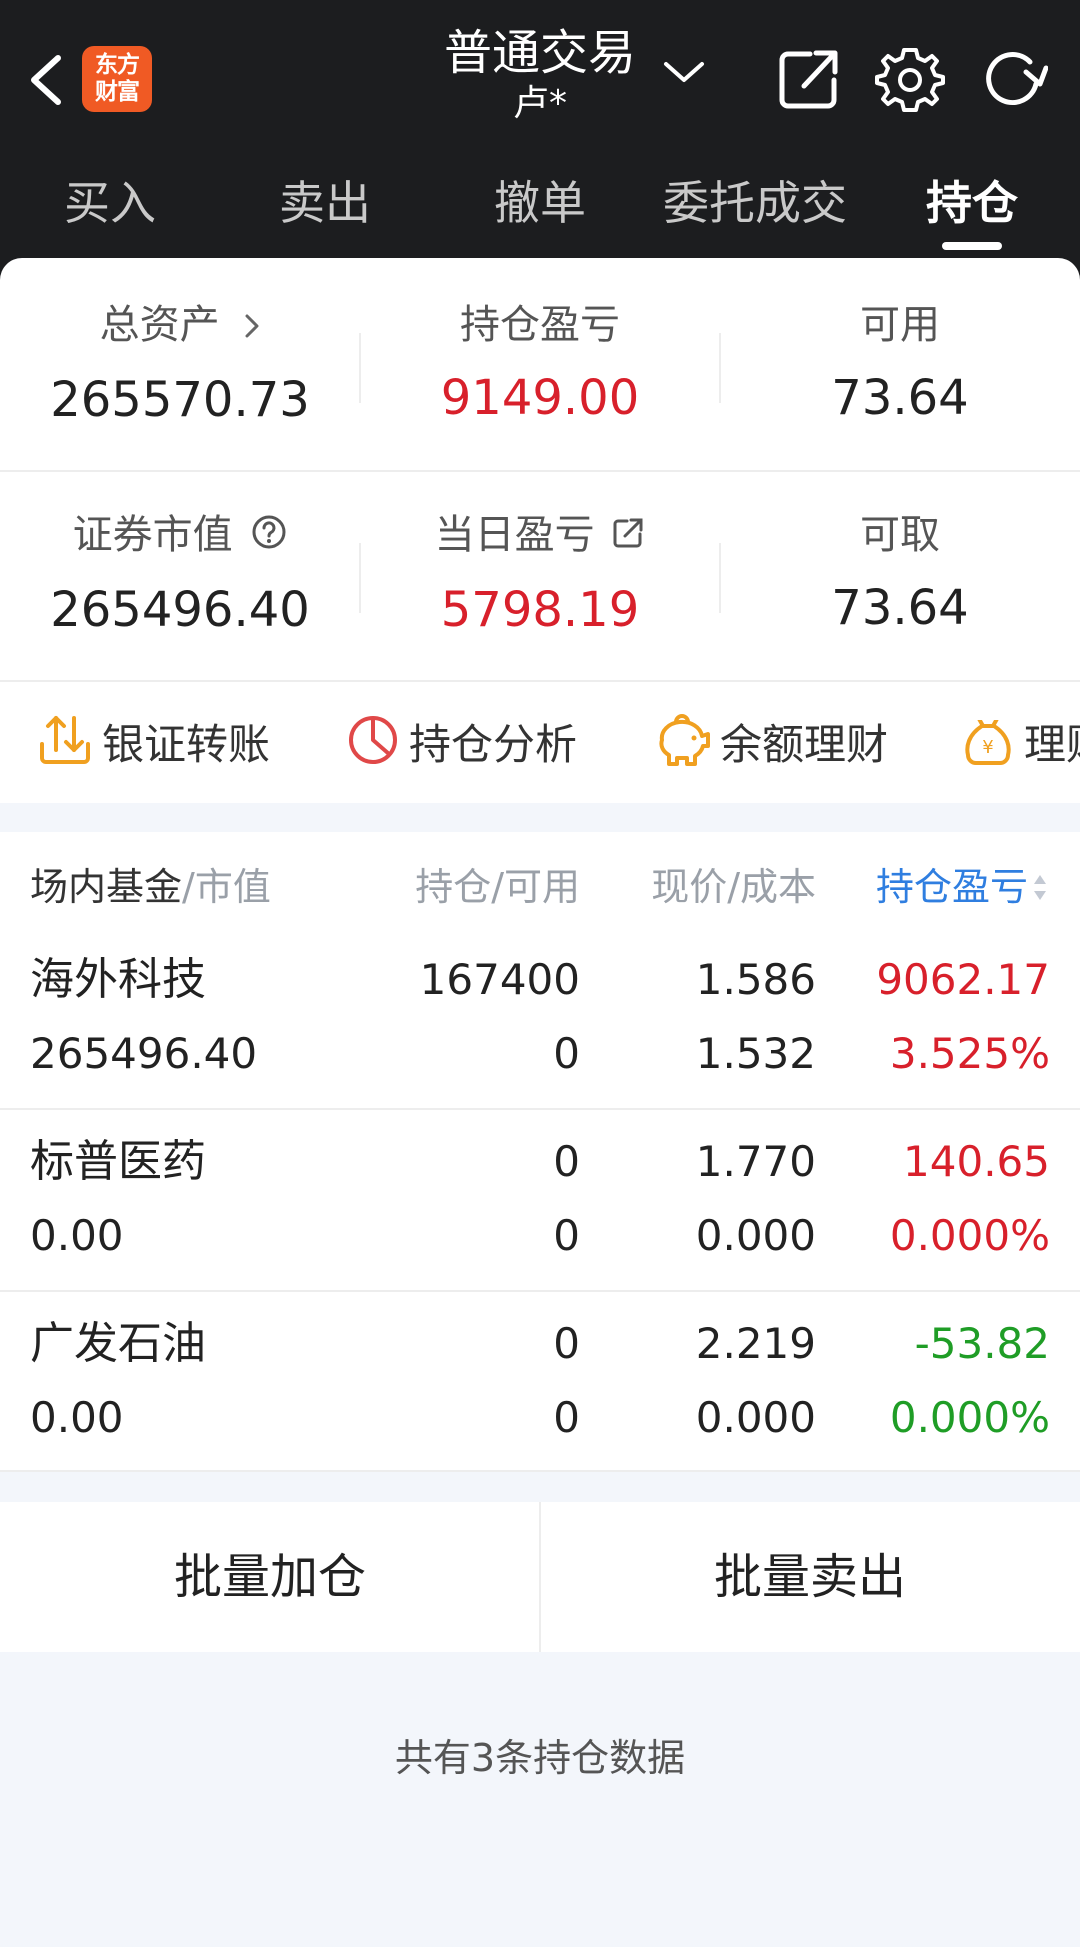 The width and height of the screenshot is (1080, 1947). I want to click on trade-tabs: 买入 卖出 撤单 委托成交 持仓, so click(540, 213).